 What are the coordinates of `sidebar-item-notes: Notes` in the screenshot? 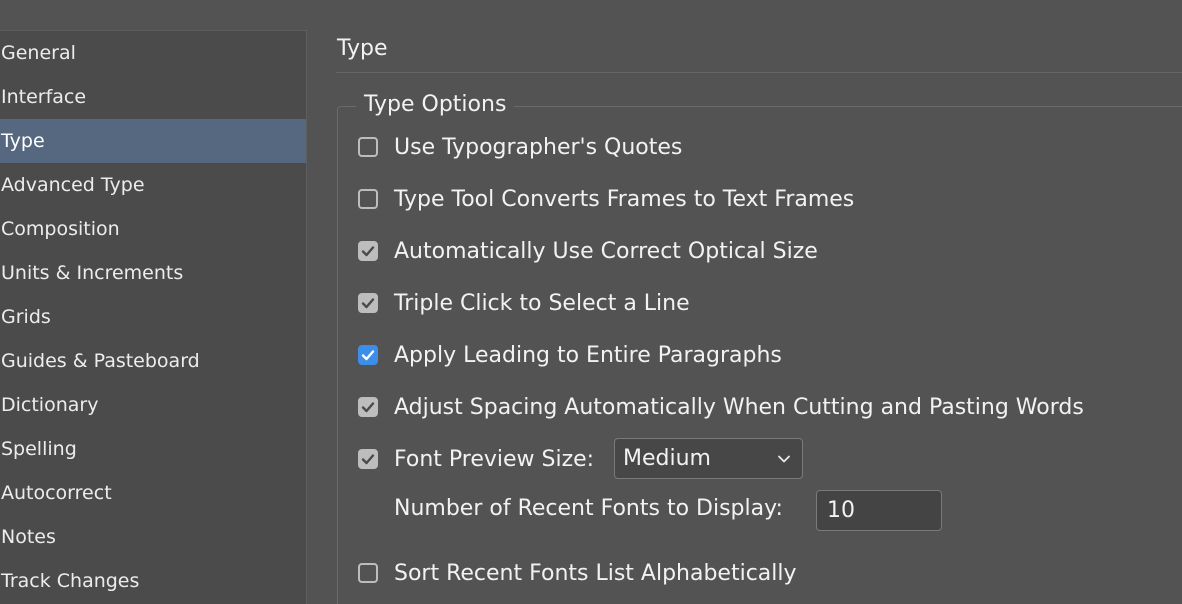 It's located at (153, 537).